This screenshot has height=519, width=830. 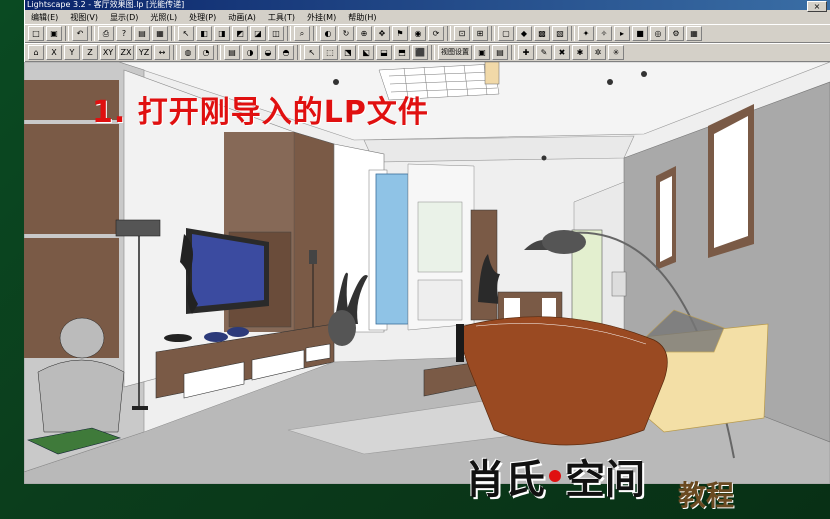 What do you see at coordinates (427, 5) in the screenshot?
I see `window-title: Lightscape 3.2 - 客厅效果图.lp [光能传递]` at bounding box center [427, 5].